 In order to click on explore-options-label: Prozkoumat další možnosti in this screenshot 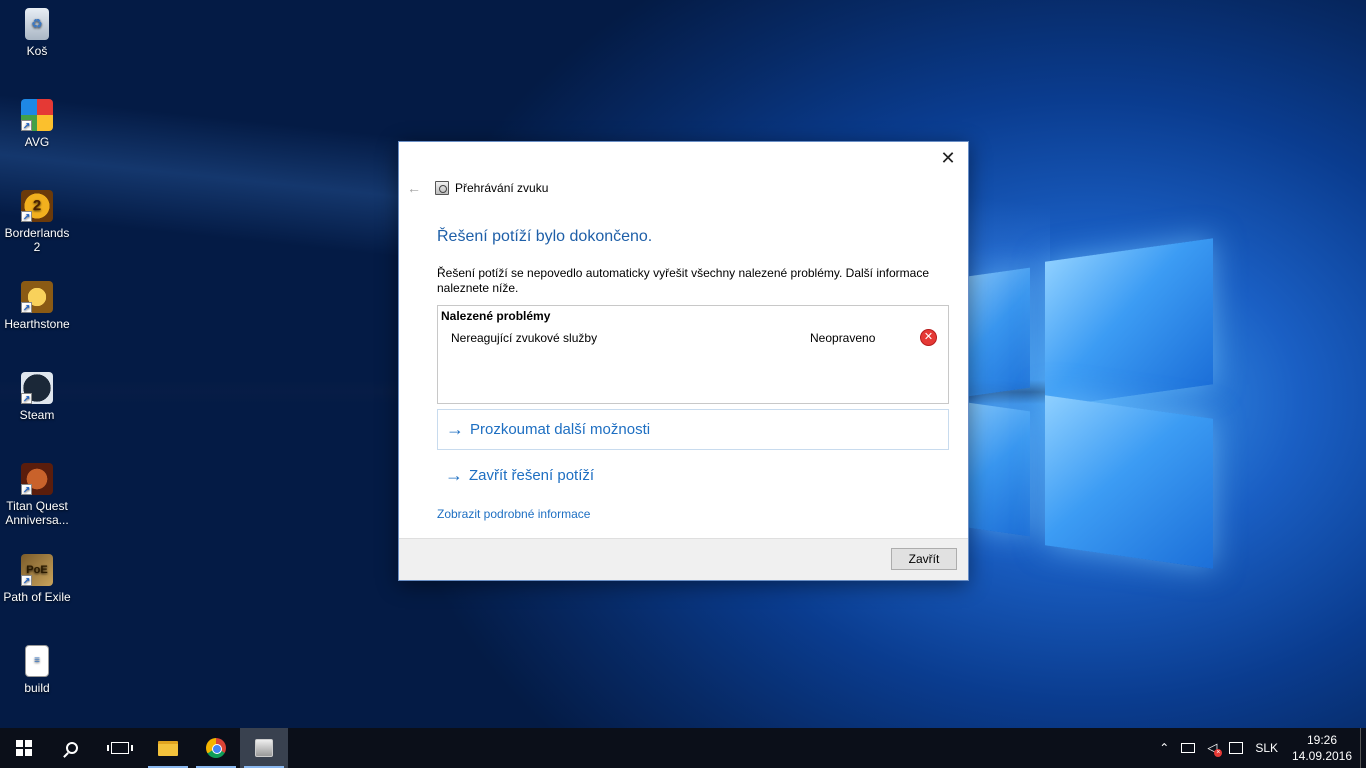, I will do `click(560, 429)`.